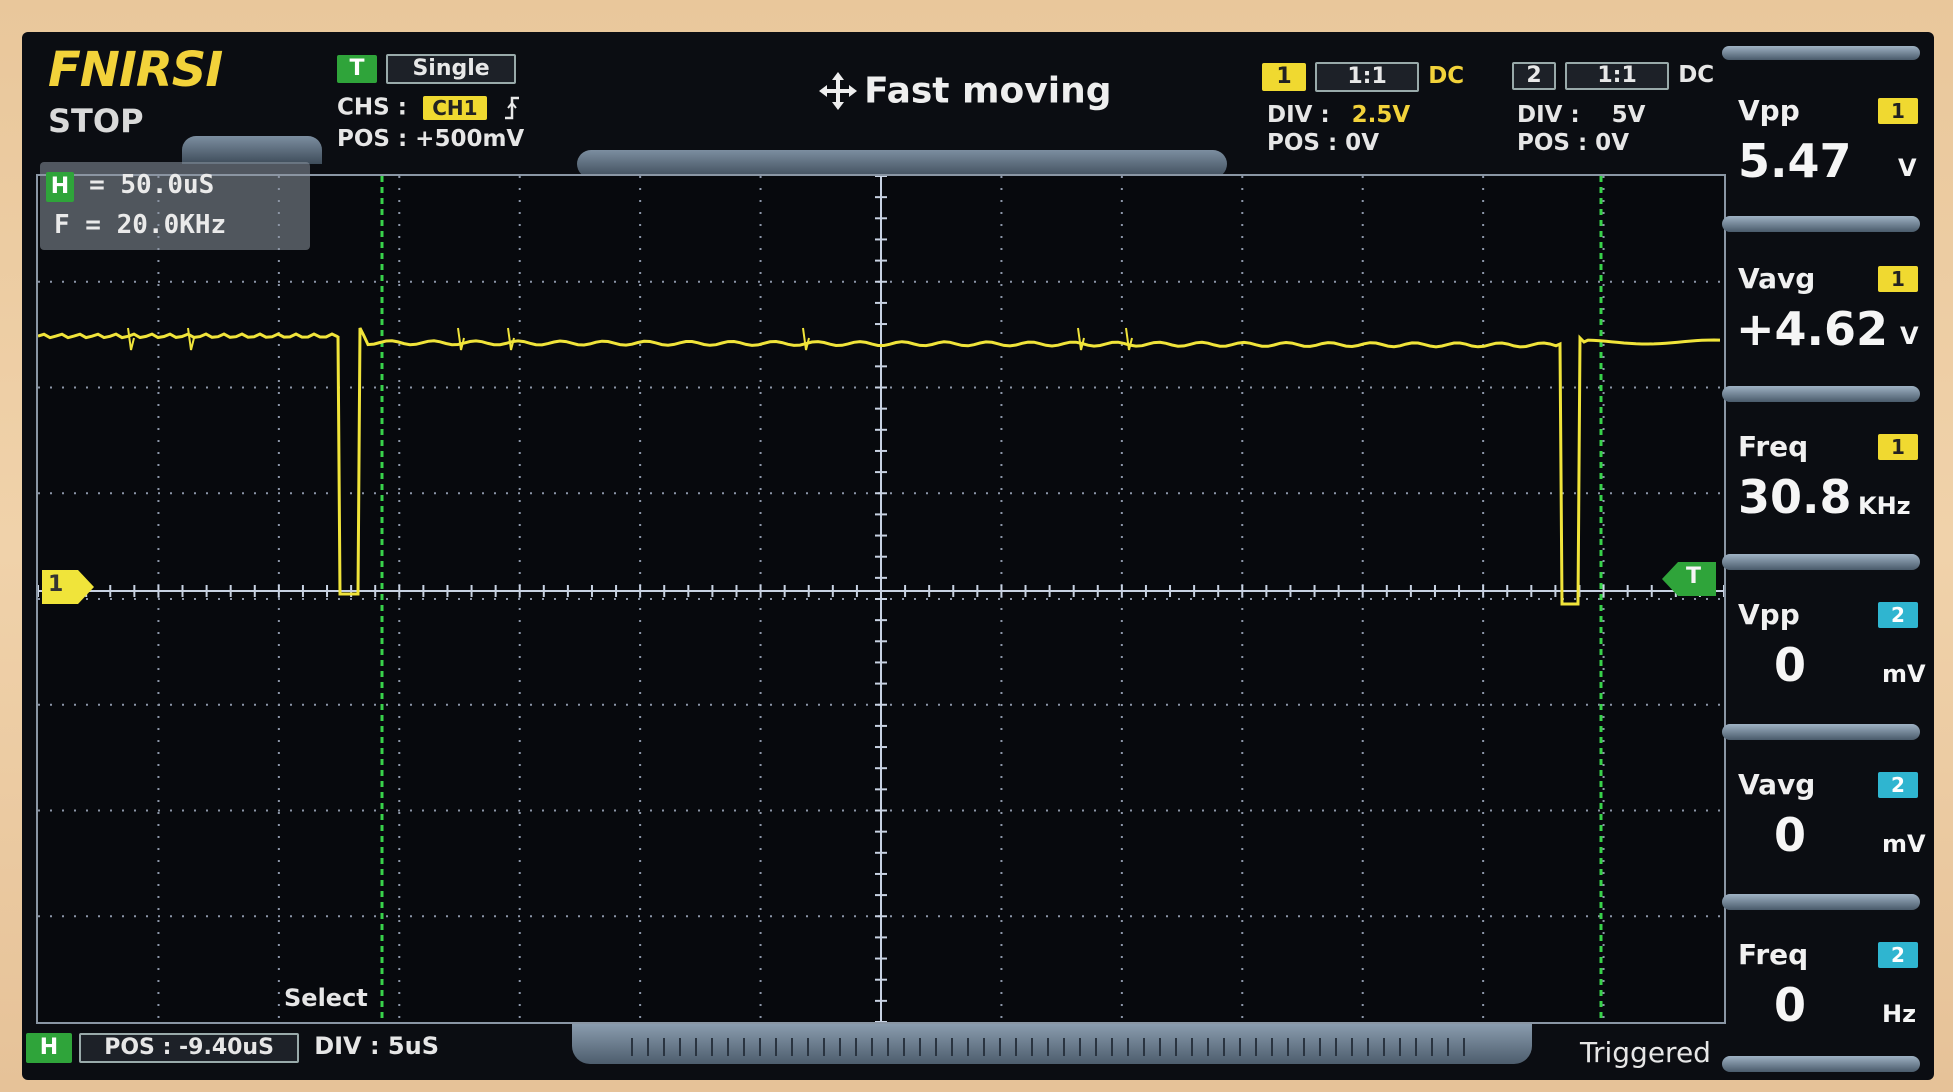  What do you see at coordinates (140, 225) in the screenshot?
I see `cursor-f-value: F = 20.0KHz` at bounding box center [140, 225].